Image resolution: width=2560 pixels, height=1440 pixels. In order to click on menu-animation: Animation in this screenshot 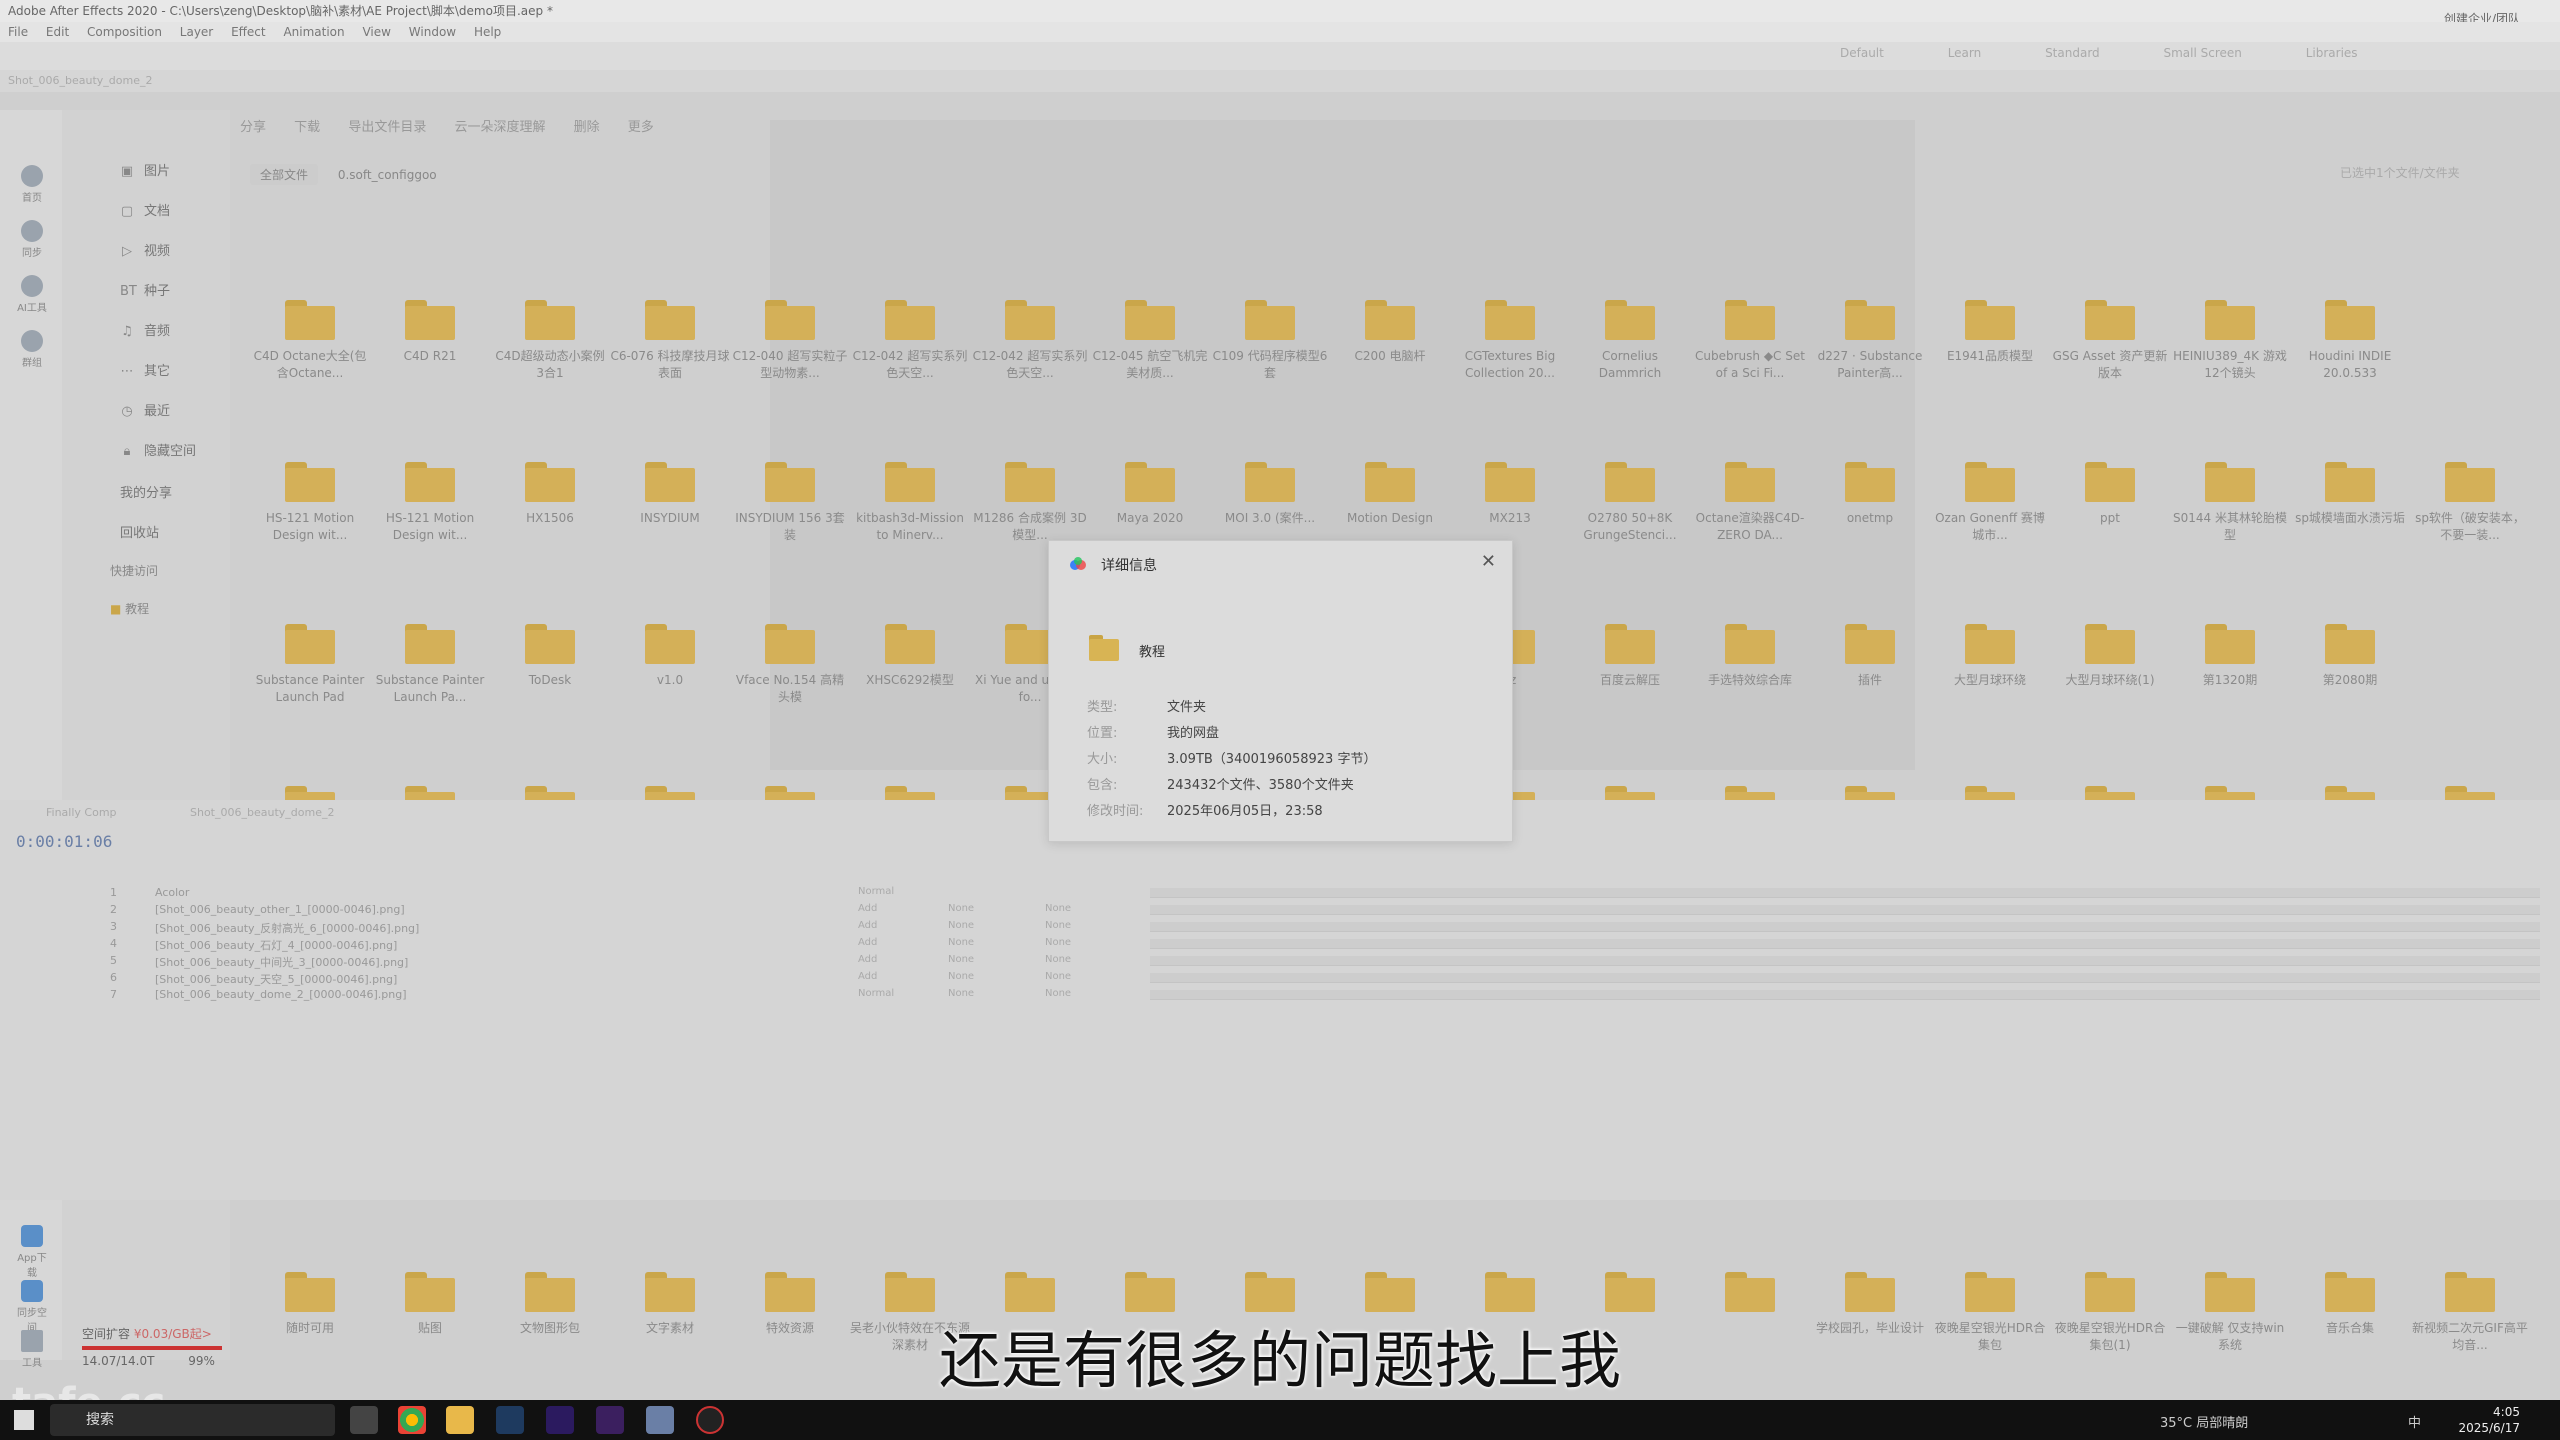, I will do `click(313, 32)`.